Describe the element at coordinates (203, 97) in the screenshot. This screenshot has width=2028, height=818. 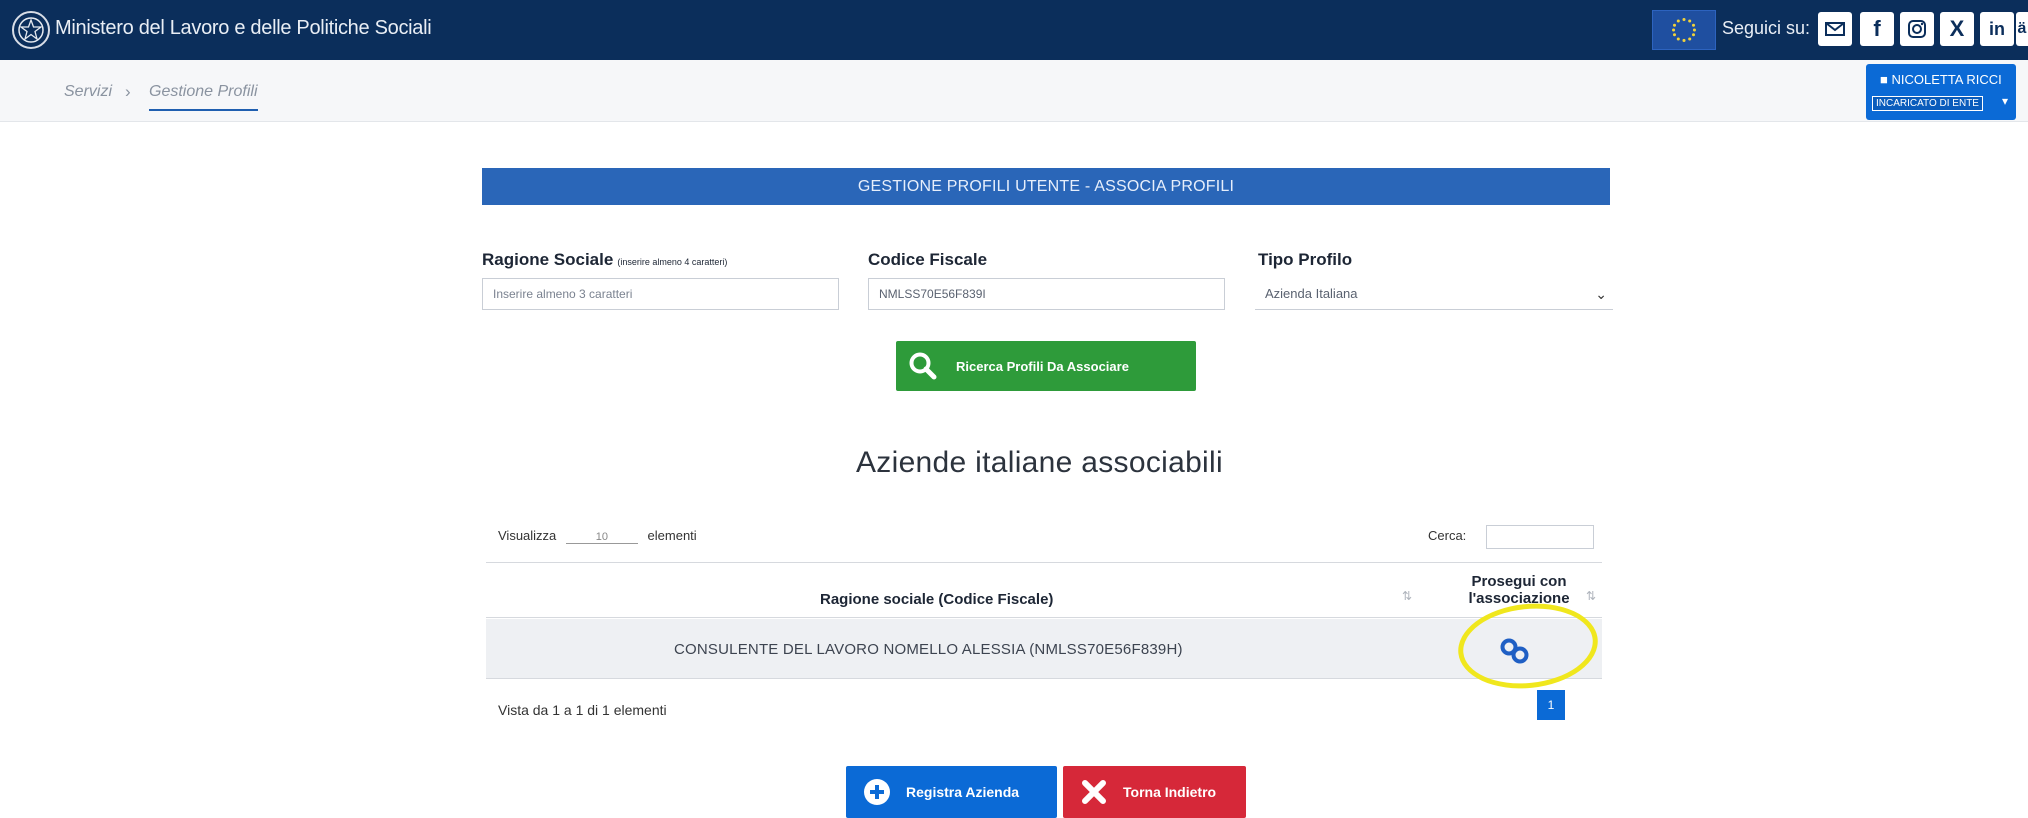
I see `breadcrumb-current: Gestione Profili` at that location.